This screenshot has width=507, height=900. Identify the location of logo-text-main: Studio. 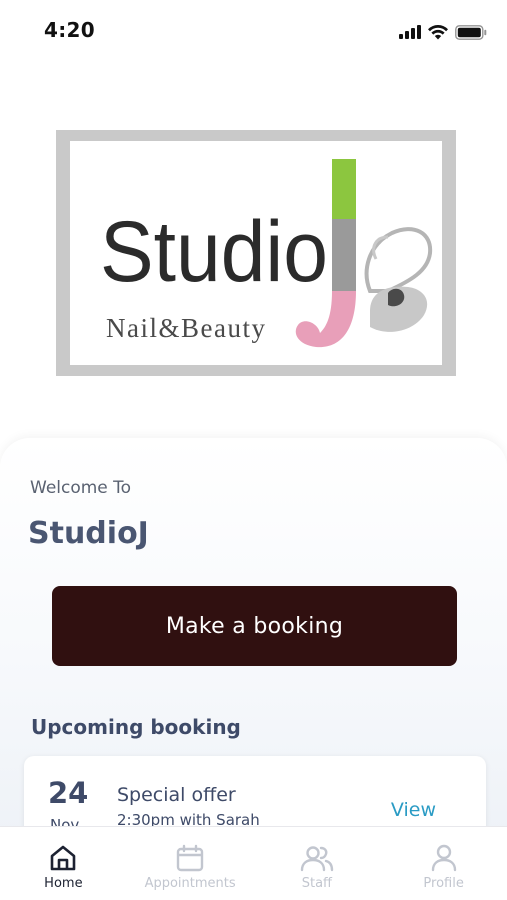
(214, 252).